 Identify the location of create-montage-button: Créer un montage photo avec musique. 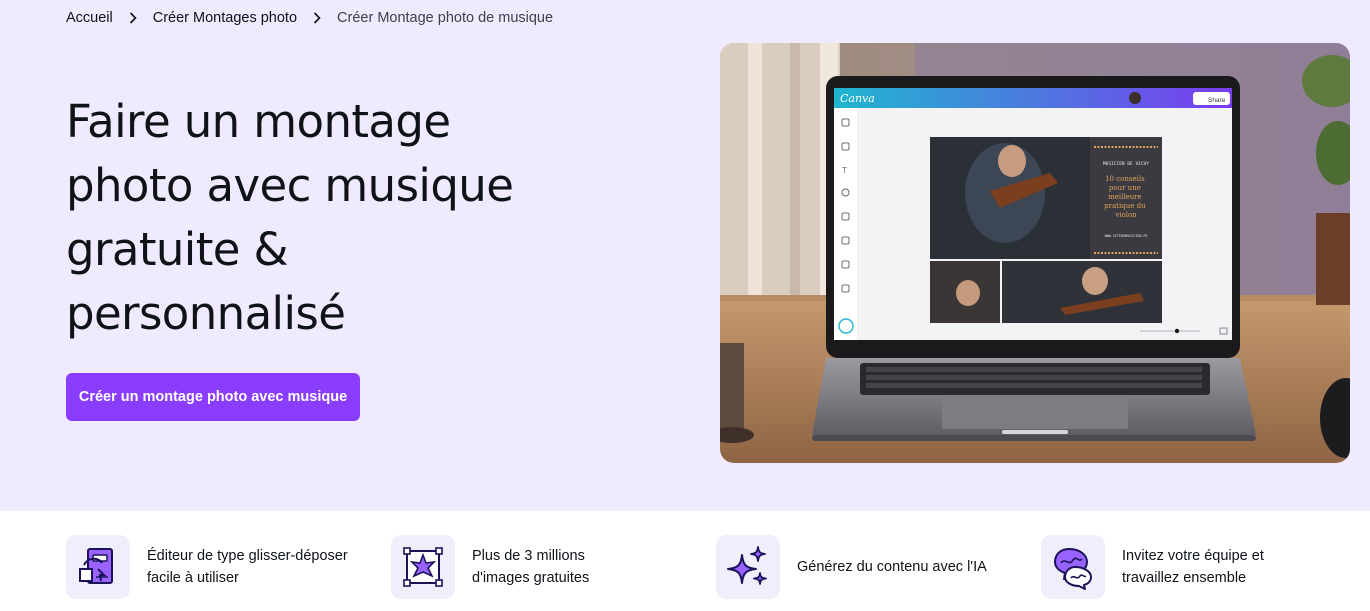
(213, 397).